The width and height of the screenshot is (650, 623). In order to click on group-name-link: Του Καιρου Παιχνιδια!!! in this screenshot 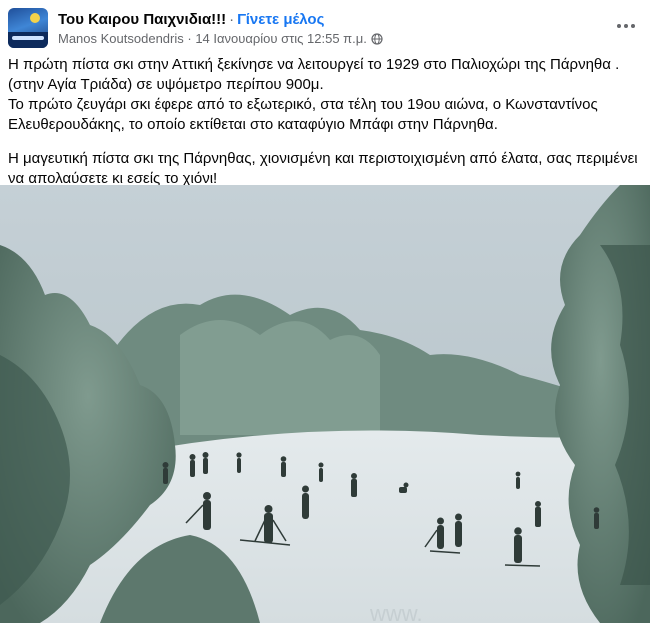, I will do `click(142, 19)`.